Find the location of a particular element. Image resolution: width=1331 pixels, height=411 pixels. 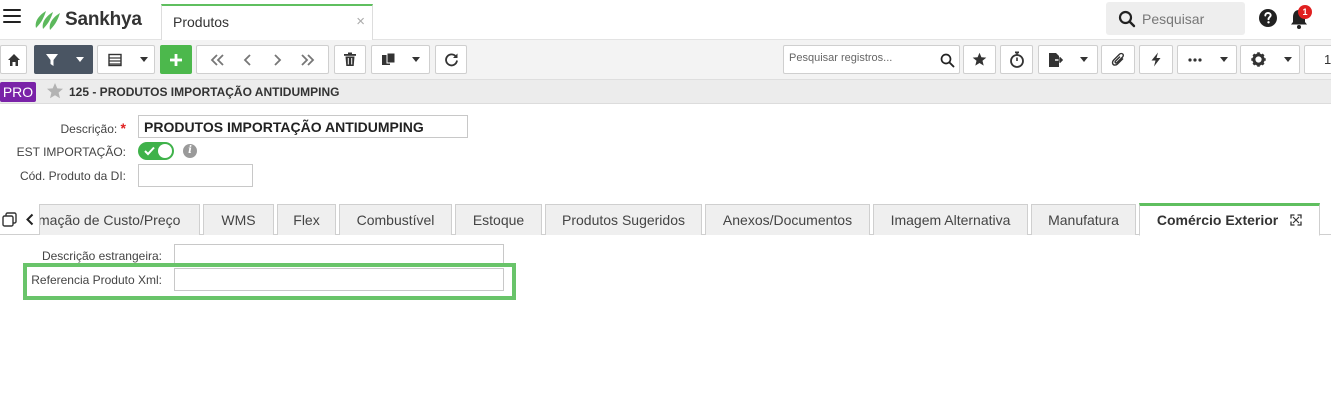

next-record-icon is located at coordinates (277, 60).